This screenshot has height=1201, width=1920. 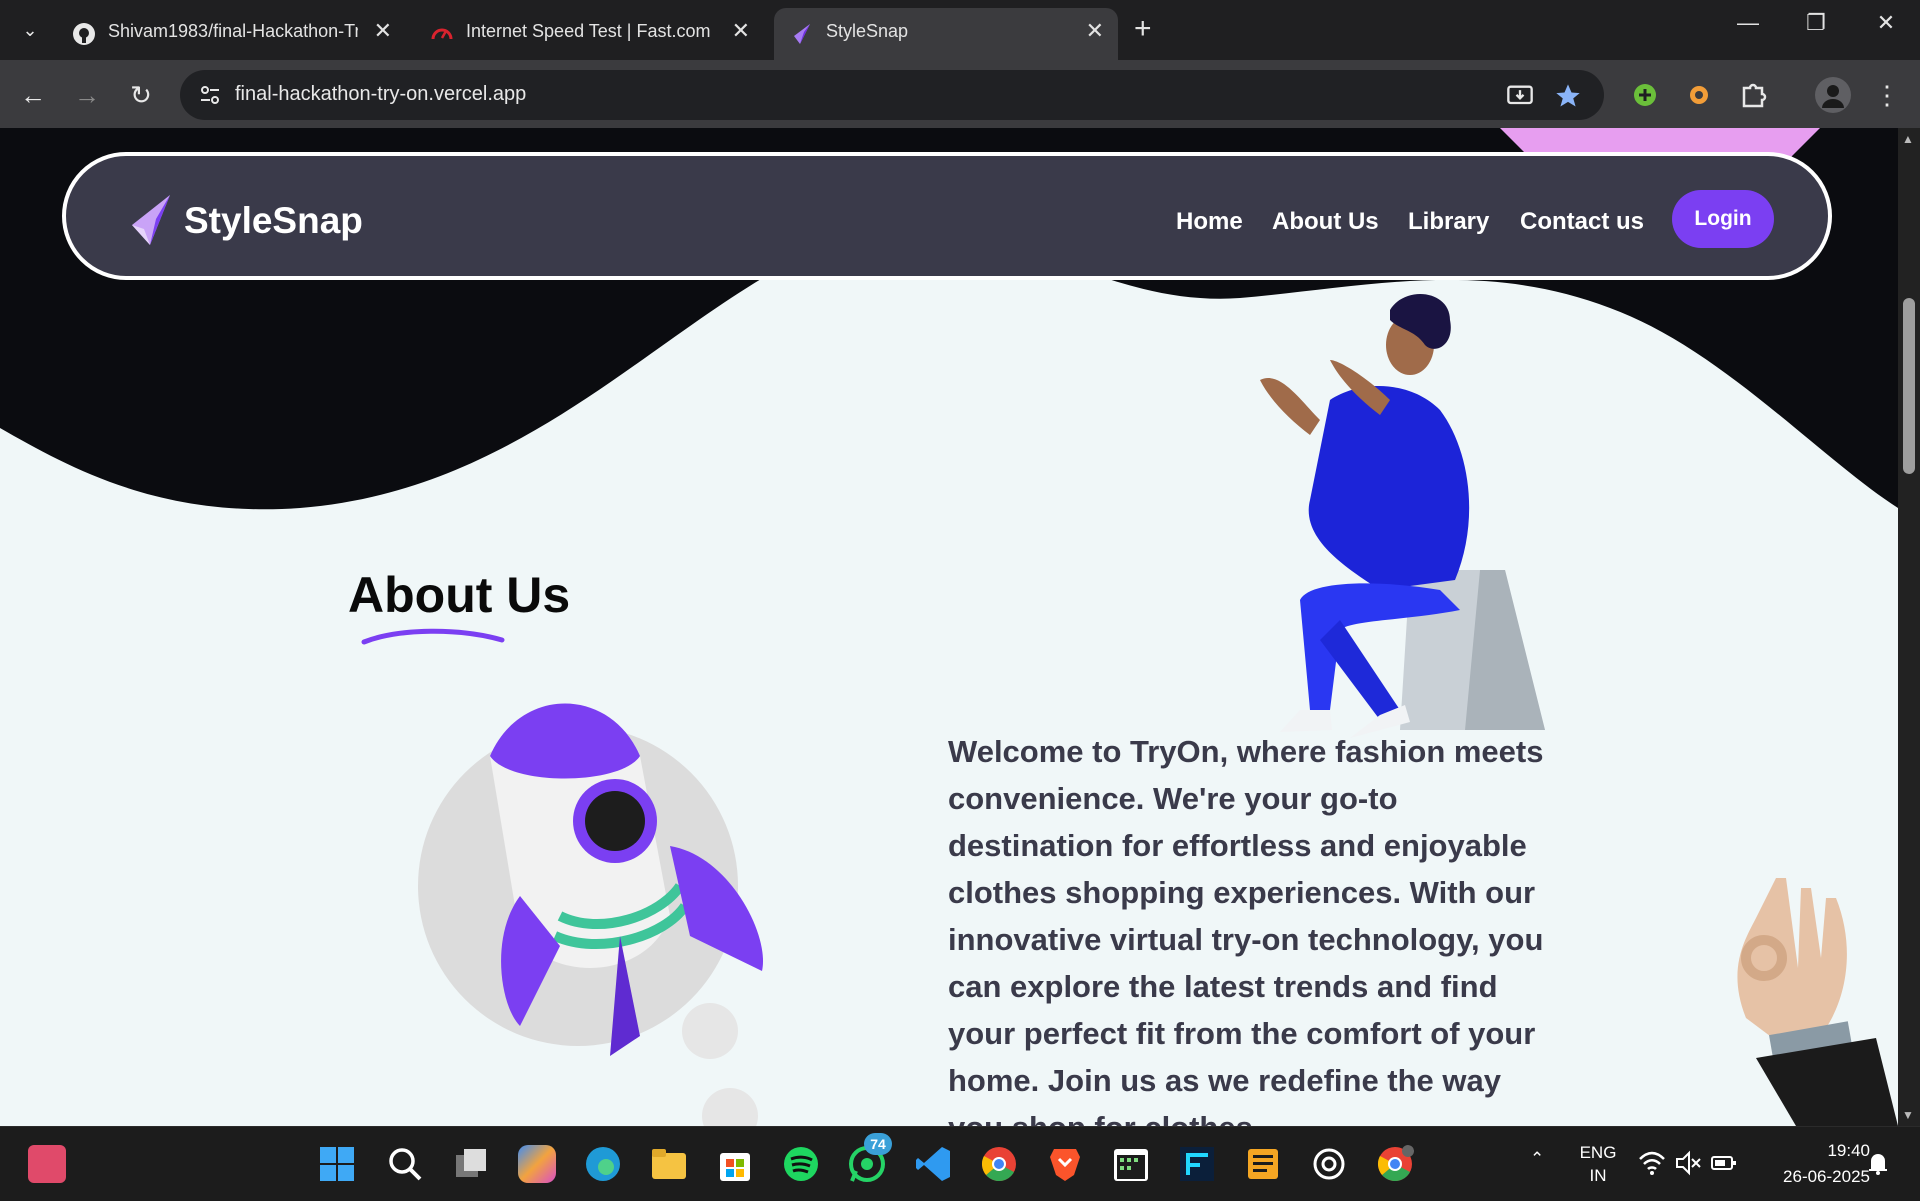 What do you see at coordinates (1816, 23) in the screenshot?
I see `restore-icon: ❐` at bounding box center [1816, 23].